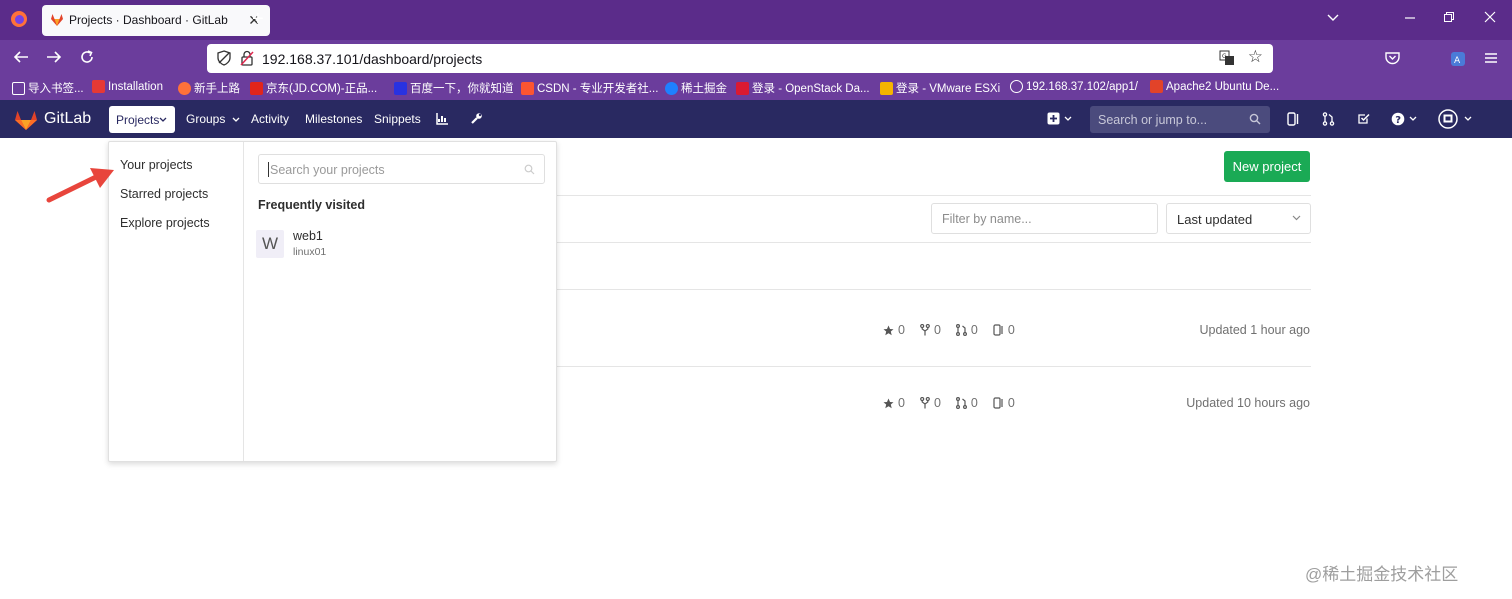 This screenshot has width=1512, height=599. I want to click on updated-time: Updated 1 hour ago, so click(1254, 330).